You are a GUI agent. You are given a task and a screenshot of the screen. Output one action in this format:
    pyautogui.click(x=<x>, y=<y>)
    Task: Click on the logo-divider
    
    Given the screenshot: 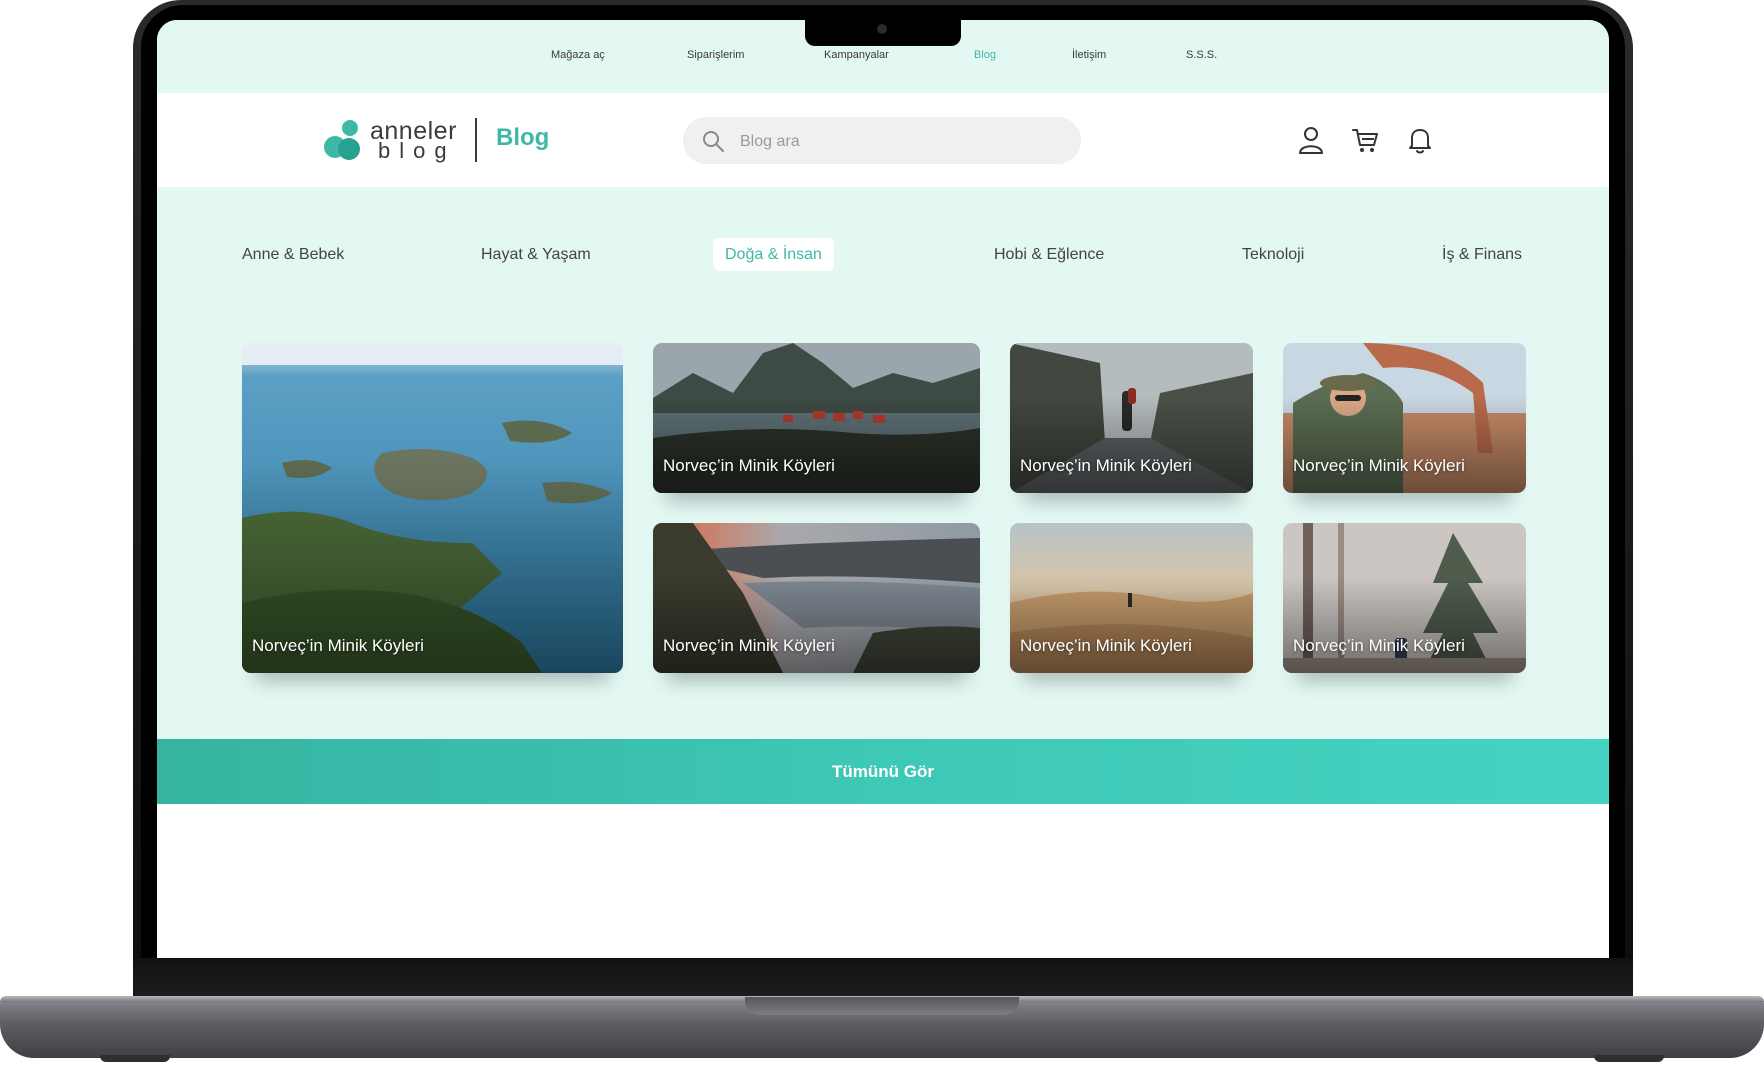 What is the action you would take?
    pyautogui.click(x=476, y=140)
    